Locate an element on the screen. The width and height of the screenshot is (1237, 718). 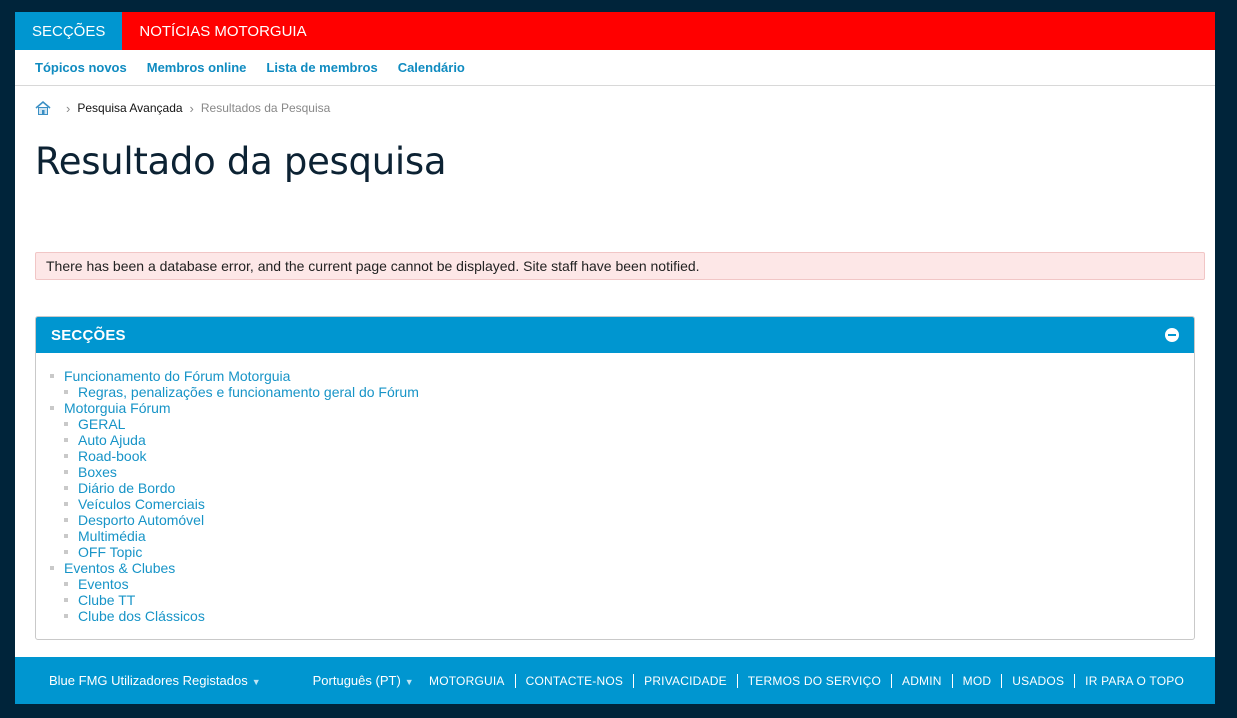
section-link: Boxes is located at coordinates (97, 472).